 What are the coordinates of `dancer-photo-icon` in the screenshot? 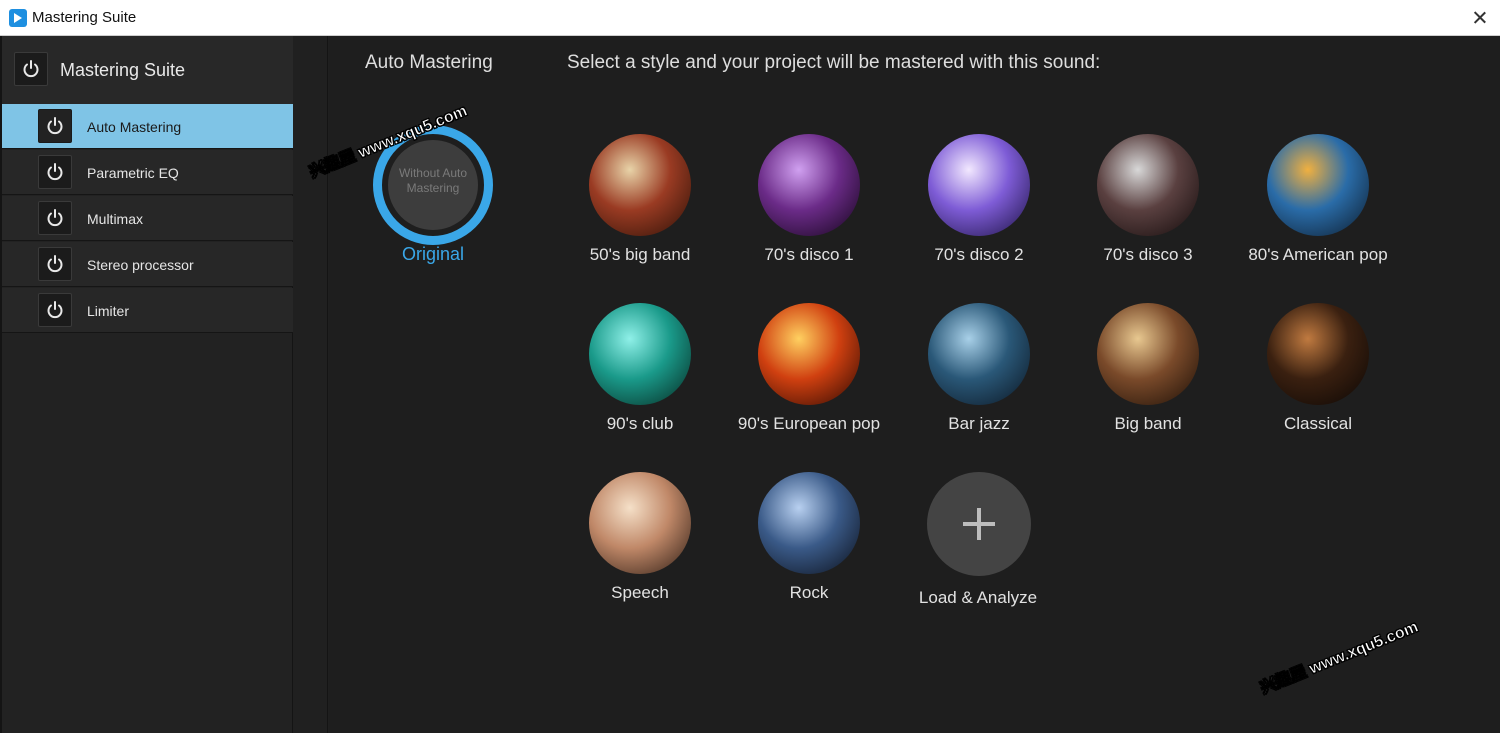 It's located at (979, 185).